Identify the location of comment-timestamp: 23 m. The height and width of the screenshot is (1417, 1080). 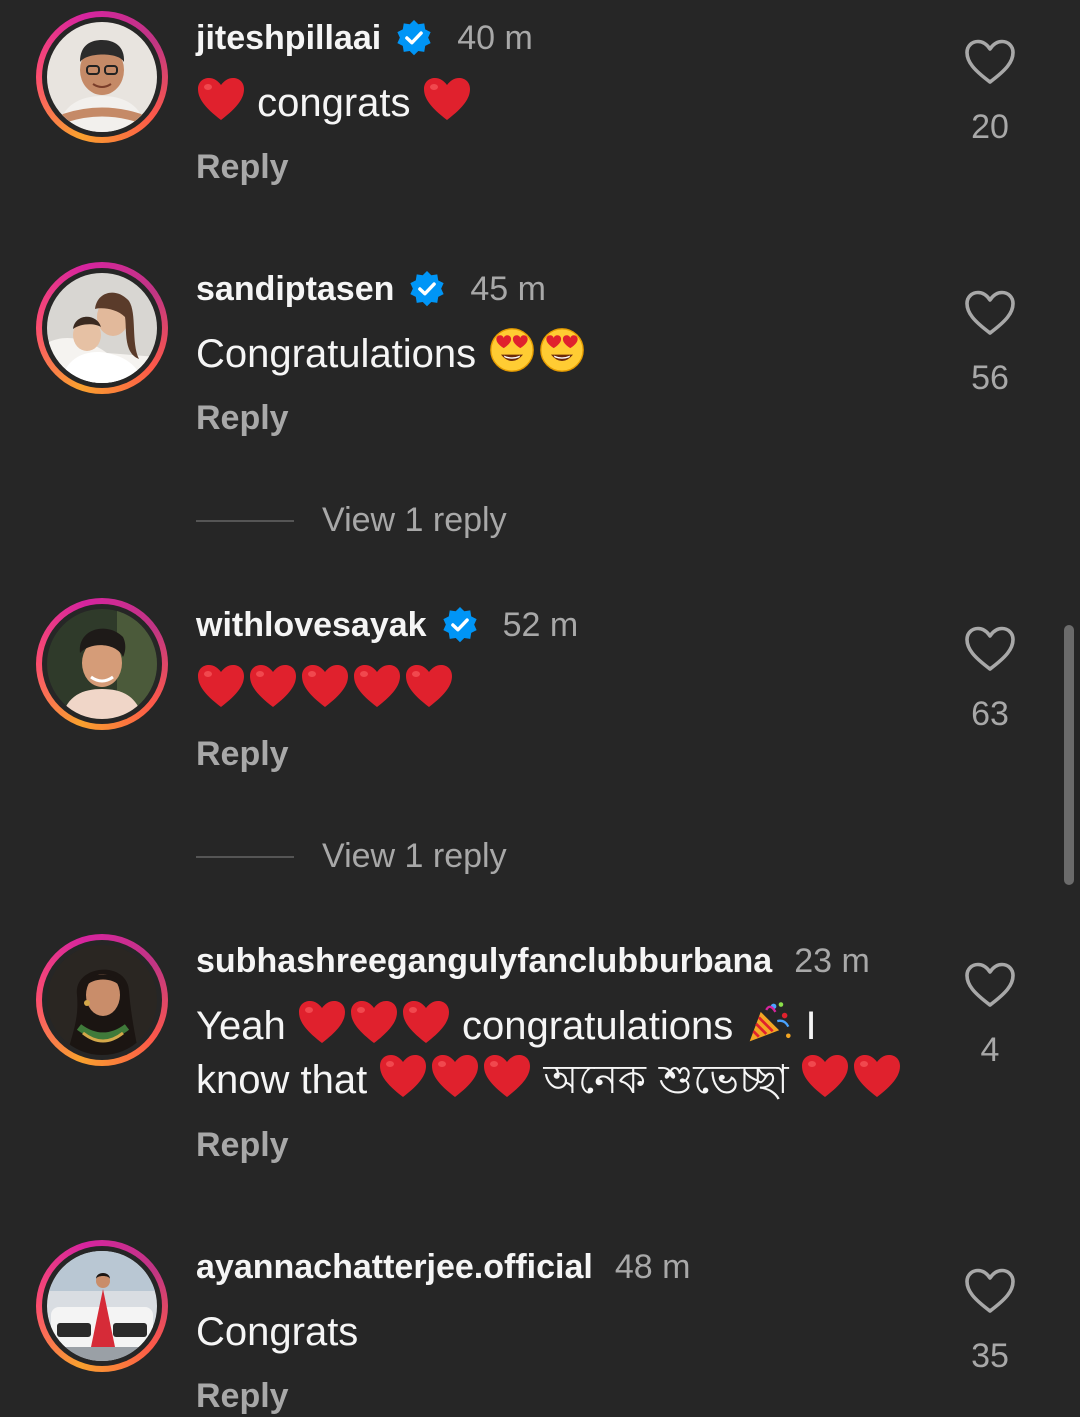
(832, 961).